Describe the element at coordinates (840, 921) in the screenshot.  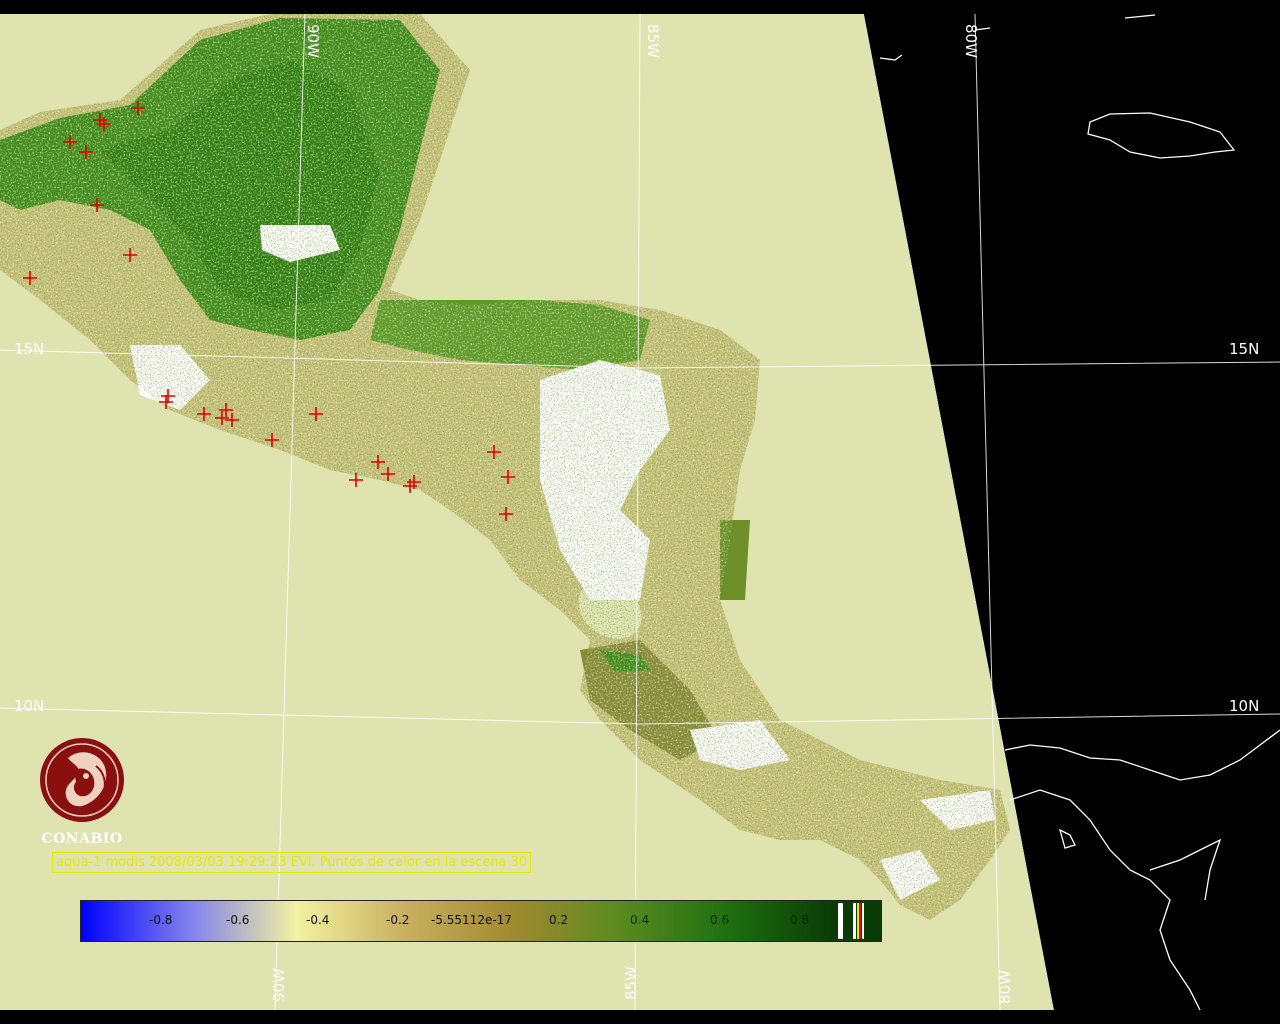
I see `colorbar-swatch-white` at that location.